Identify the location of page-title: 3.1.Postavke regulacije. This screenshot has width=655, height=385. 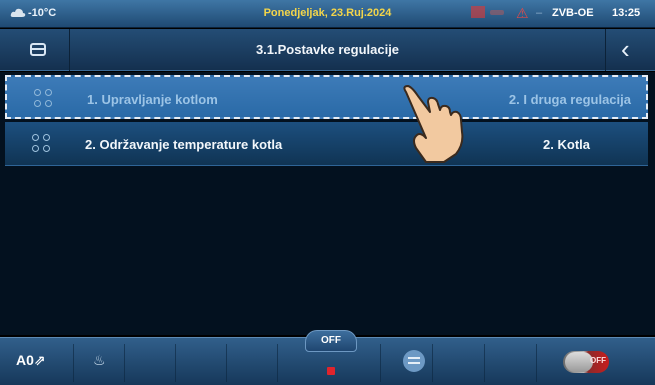
(327, 49).